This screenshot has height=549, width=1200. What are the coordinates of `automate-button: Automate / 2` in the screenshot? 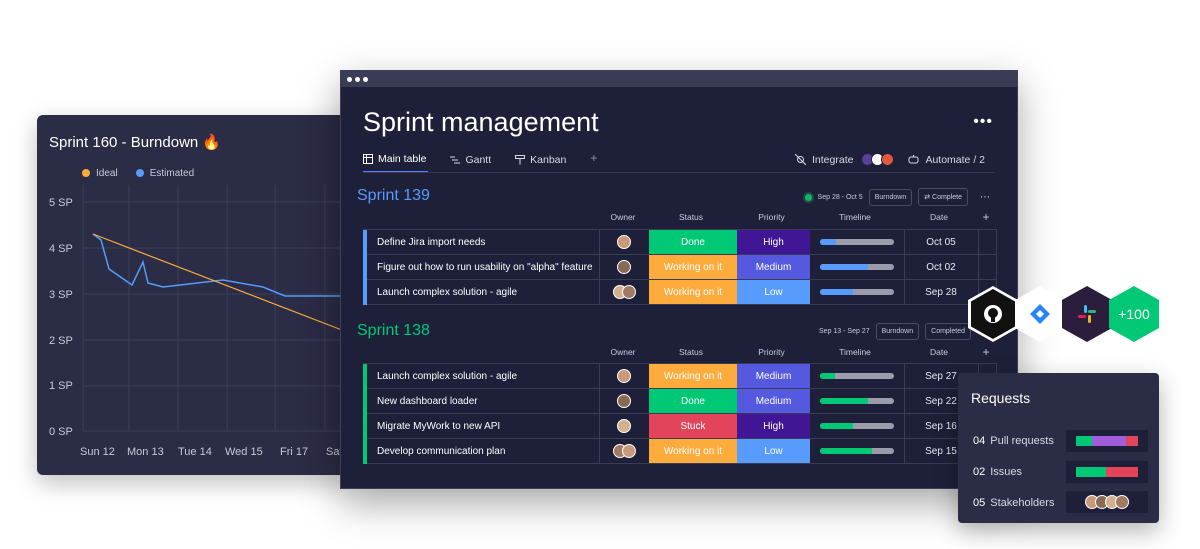 It's located at (946, 160).